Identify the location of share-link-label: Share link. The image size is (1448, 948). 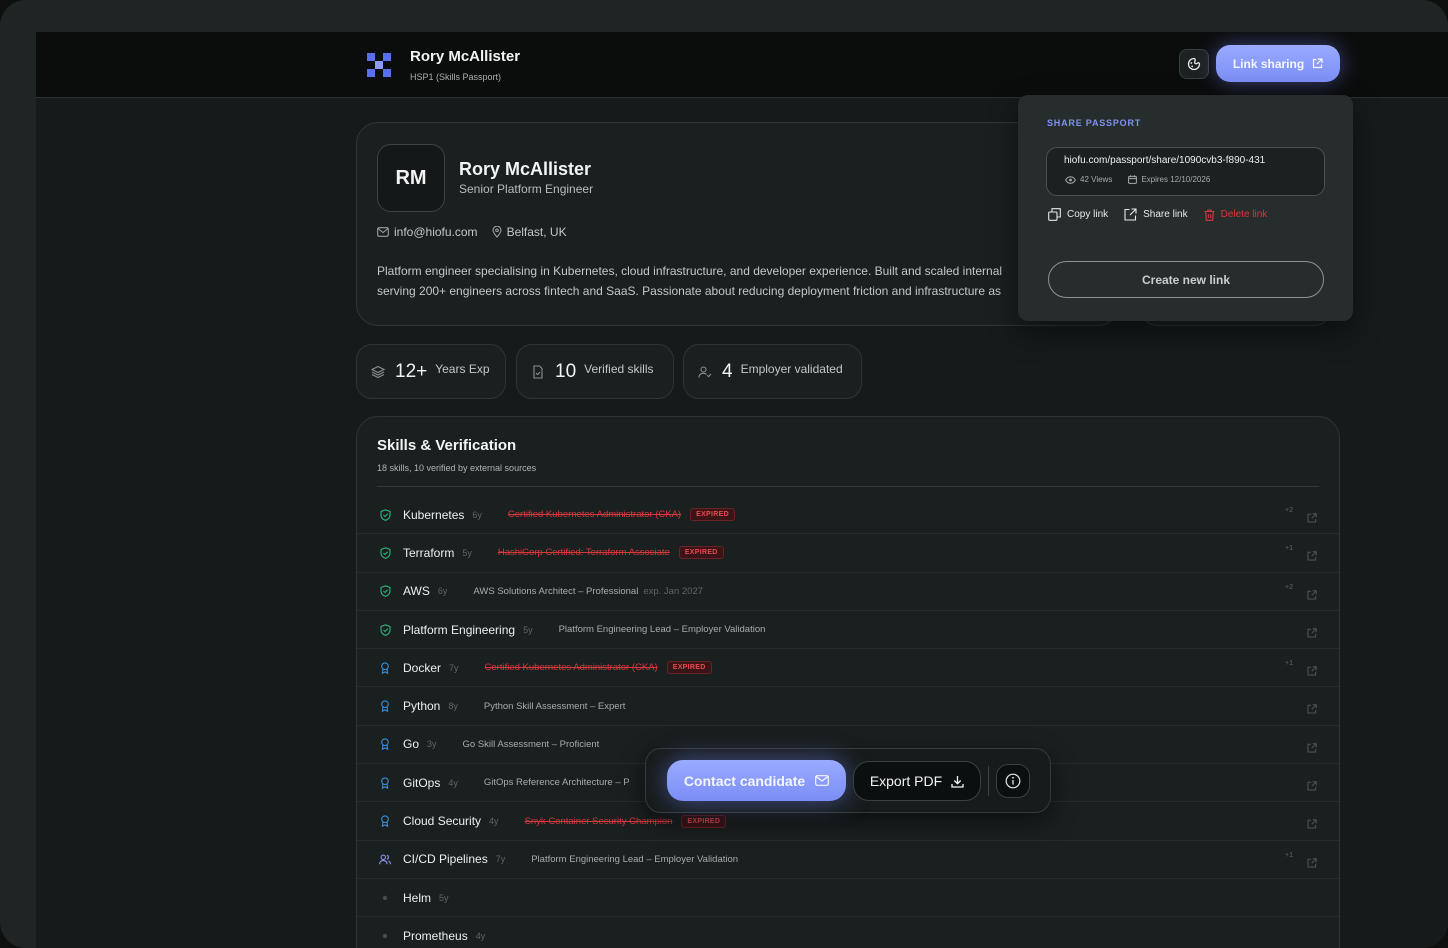
(1165, 214).